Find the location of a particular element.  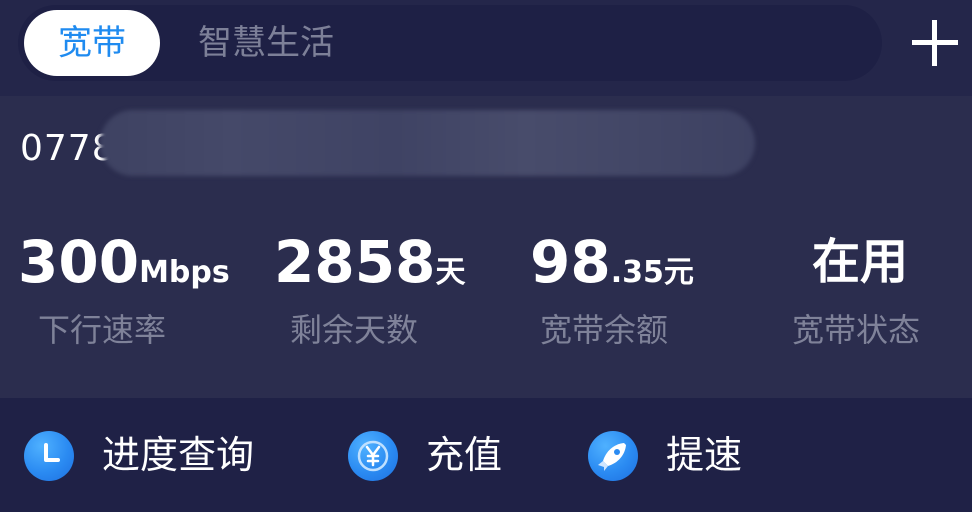

account-number-mask is located at coordinates (427, 143).